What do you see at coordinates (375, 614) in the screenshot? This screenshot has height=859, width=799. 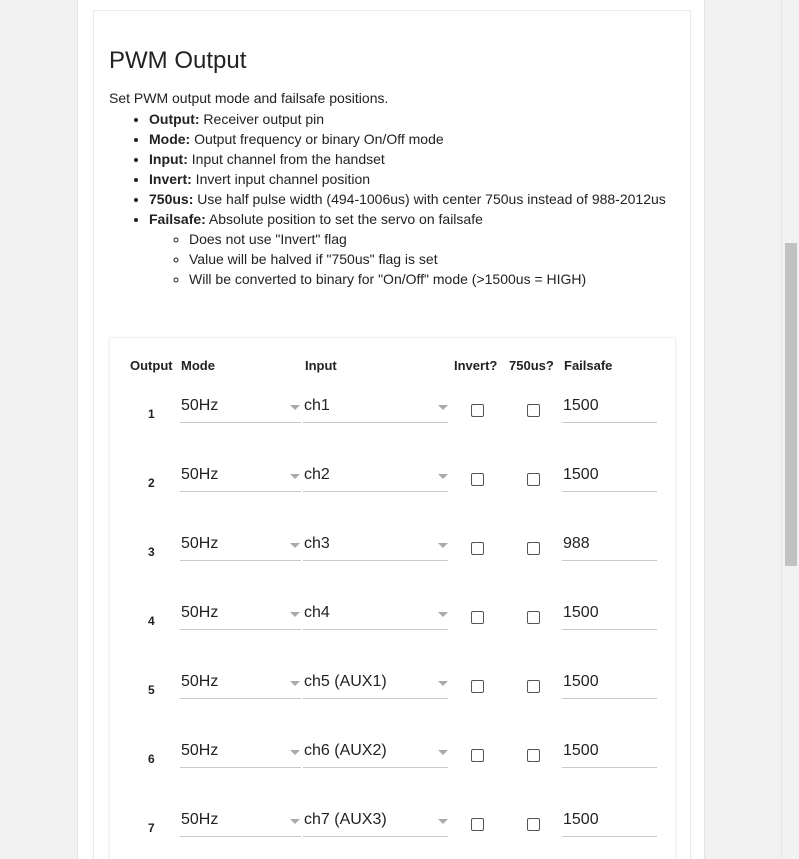 I see `input-select: ch4` at bounding box center [375, 614].